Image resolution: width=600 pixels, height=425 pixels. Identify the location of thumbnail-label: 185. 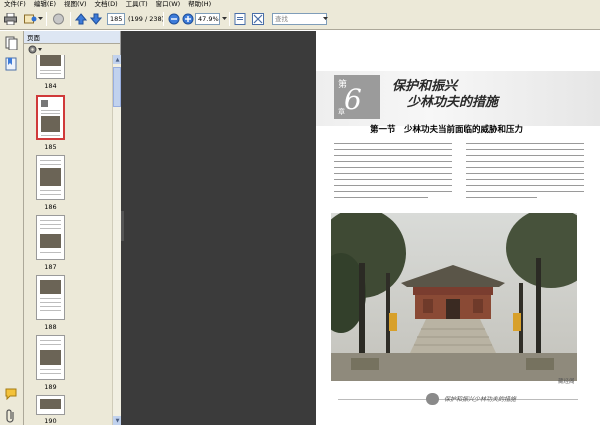
(50, 147).